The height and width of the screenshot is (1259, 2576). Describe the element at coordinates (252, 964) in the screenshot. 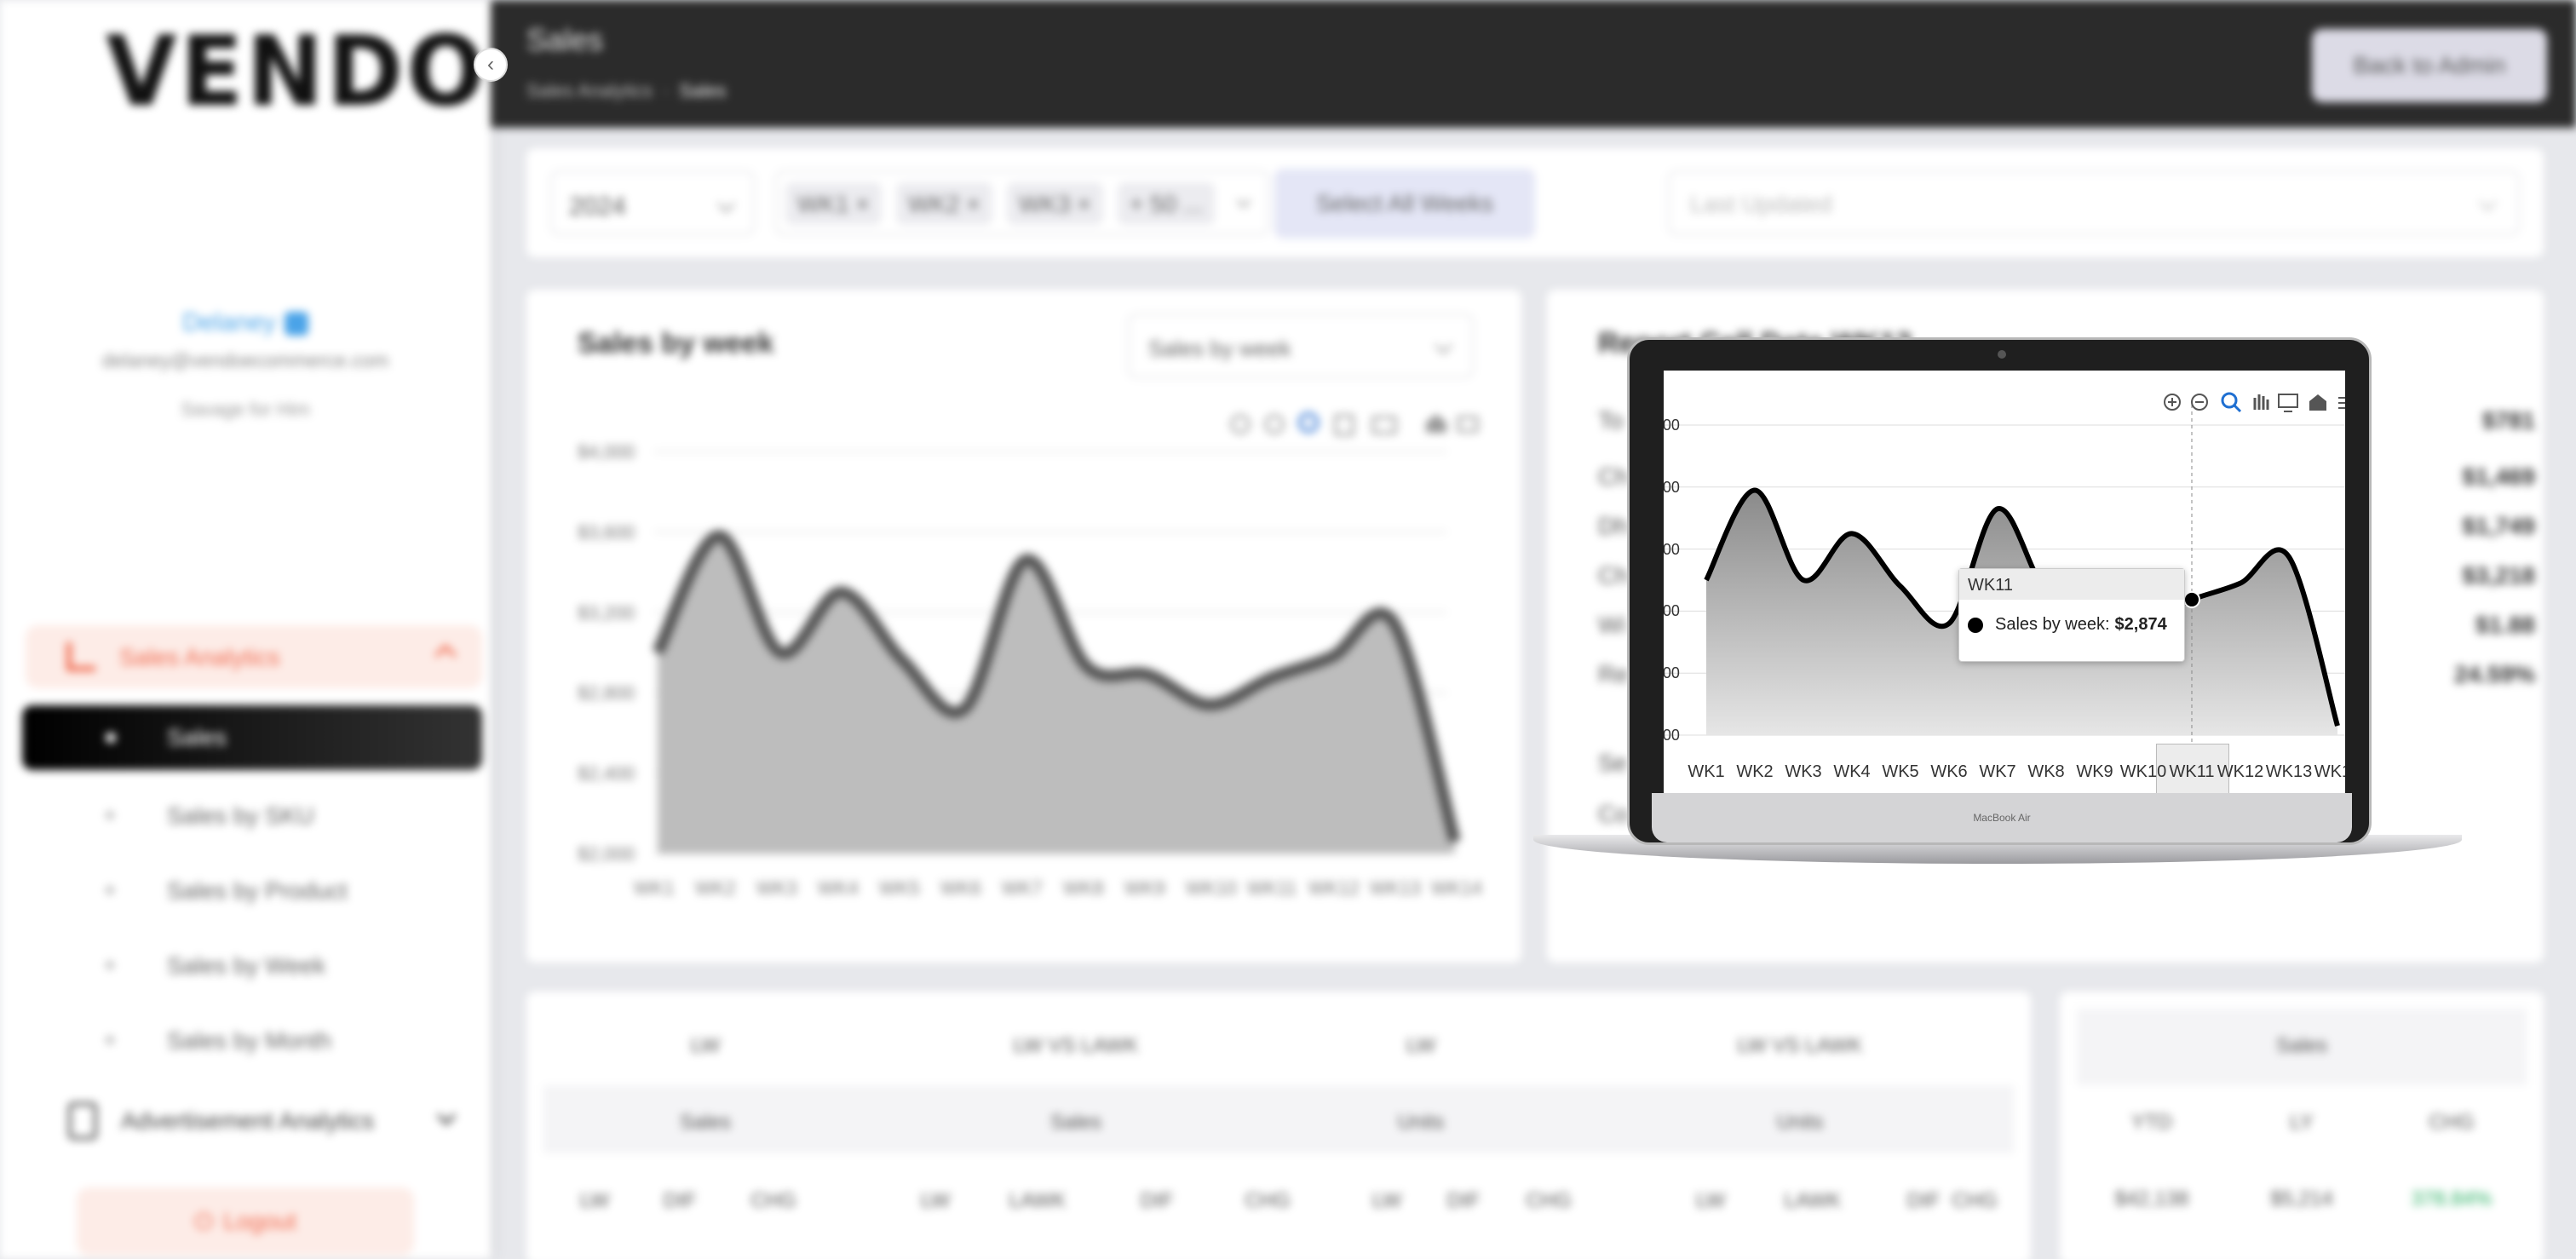

I see `sidebar-item-sales-by-week: Sales by Week` at that location.